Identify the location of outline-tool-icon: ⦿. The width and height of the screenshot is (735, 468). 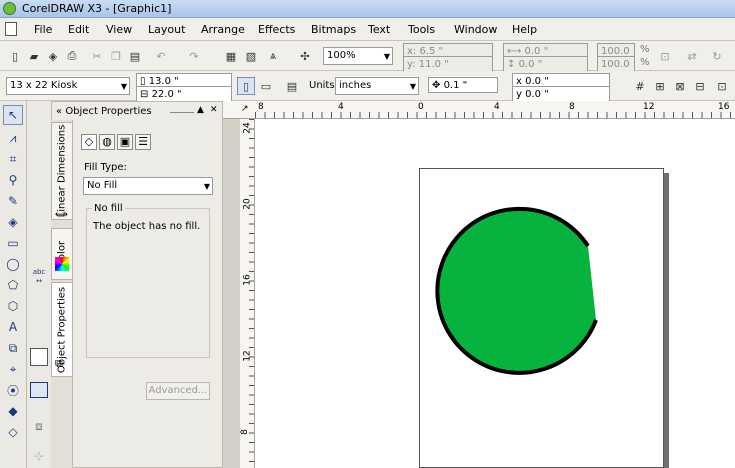
(13, 390).